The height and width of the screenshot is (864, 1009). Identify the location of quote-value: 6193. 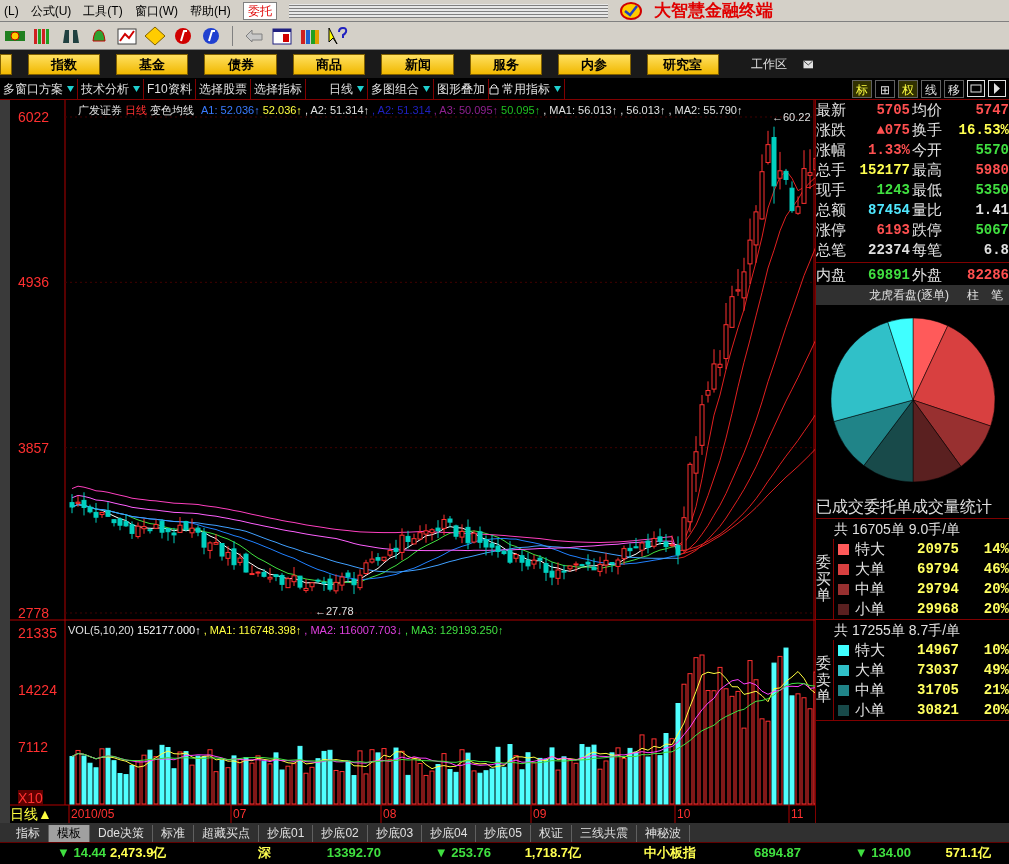
(892, 230).